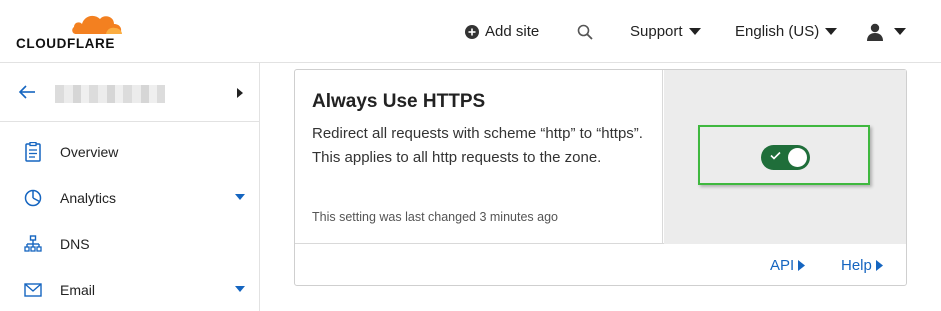  I want to click on sidebar-item-label: Email, so click(78, 290).